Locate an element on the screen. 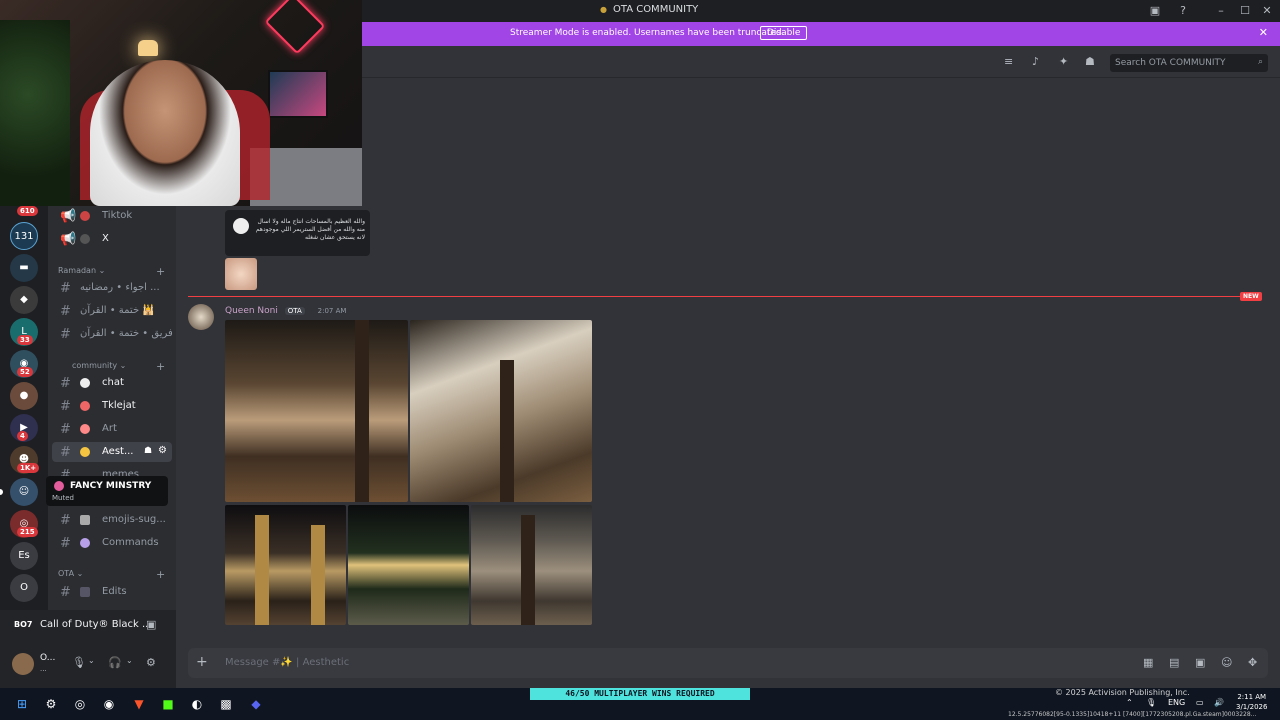 The image size is (1280, 720). gif-icon: ▤ is located at coordinates (1174, 662).